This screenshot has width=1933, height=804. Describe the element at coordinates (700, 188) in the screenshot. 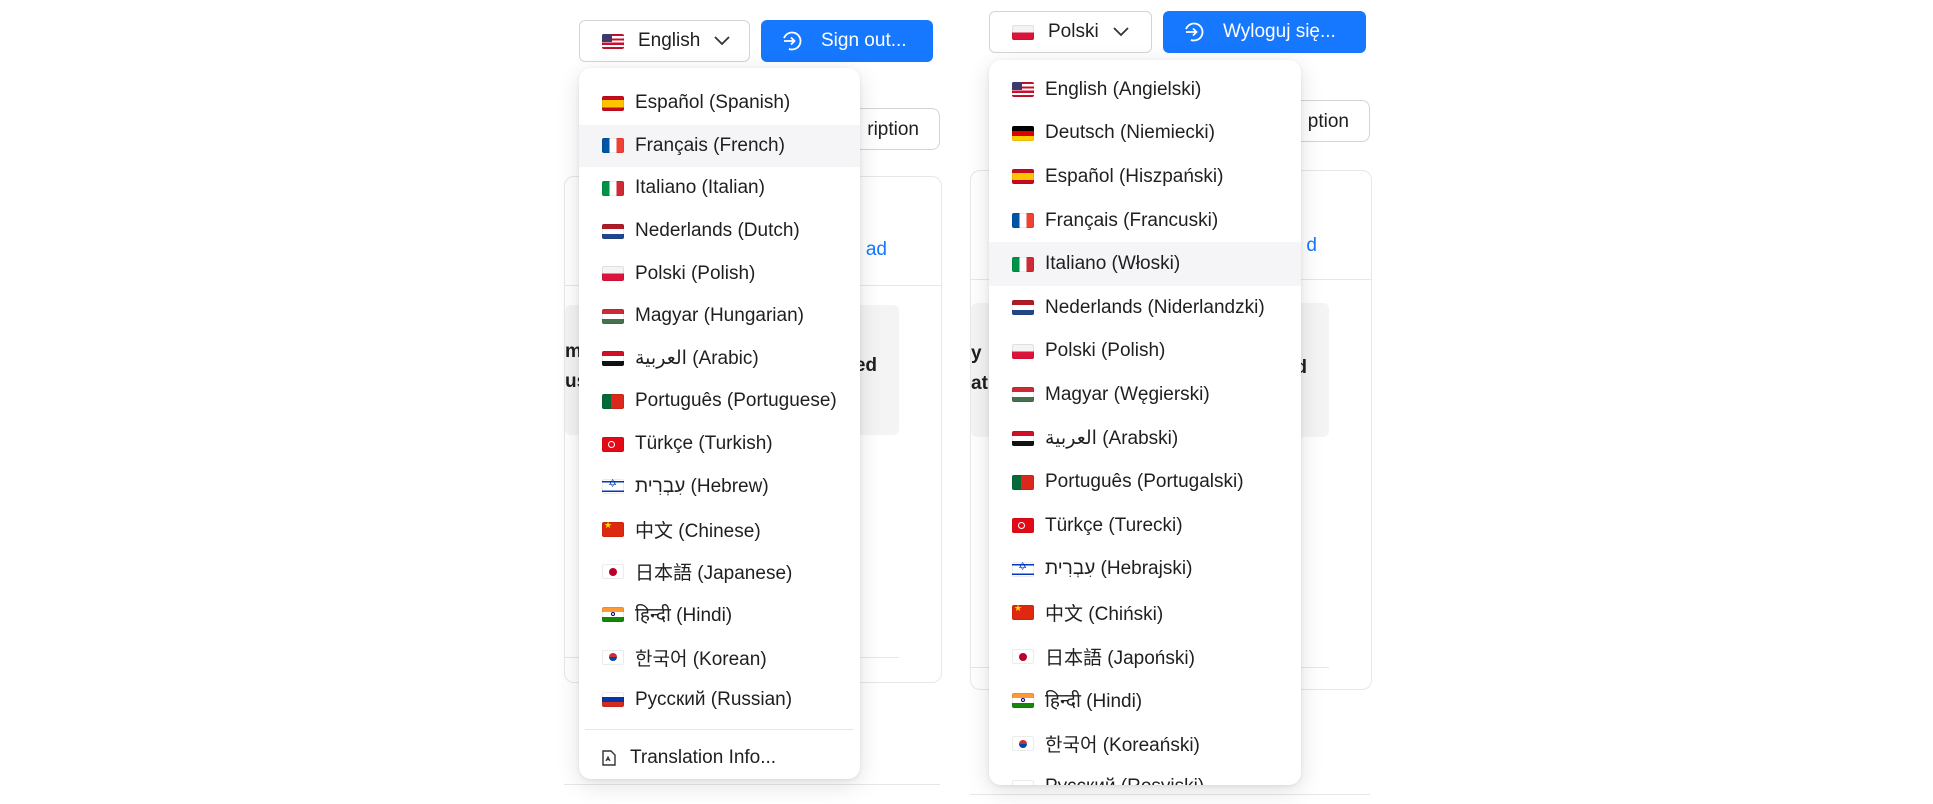

I see `language-option-label: Italiano (Italian)` at that location.